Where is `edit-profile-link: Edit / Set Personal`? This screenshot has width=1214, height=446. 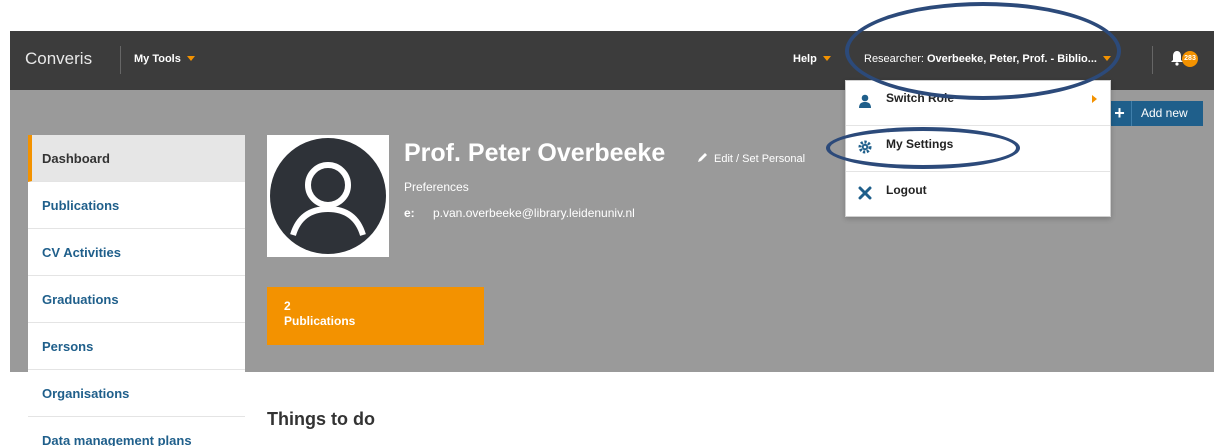
edit-profile-link: Edit / Set Personal is located at coordinates (759, 159).